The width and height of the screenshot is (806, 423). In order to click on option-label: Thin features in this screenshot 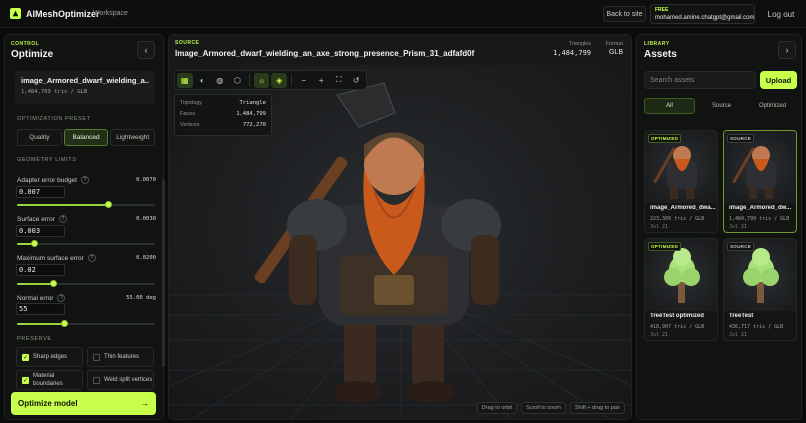, I will do `click(122, 357)`.